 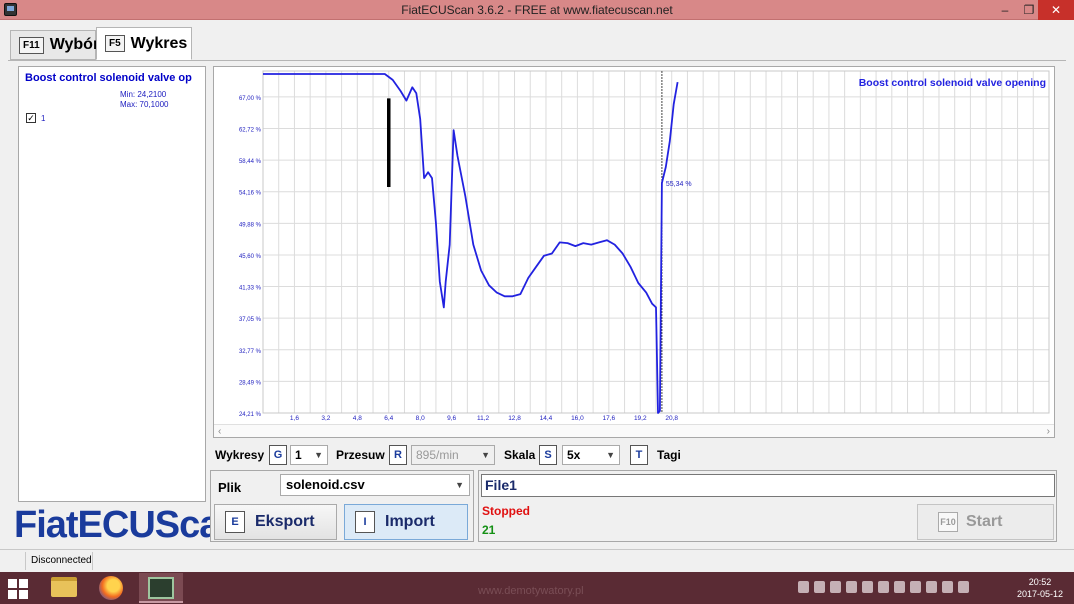 I want to click on wykresy-key: G, so click(x=278, y=455).